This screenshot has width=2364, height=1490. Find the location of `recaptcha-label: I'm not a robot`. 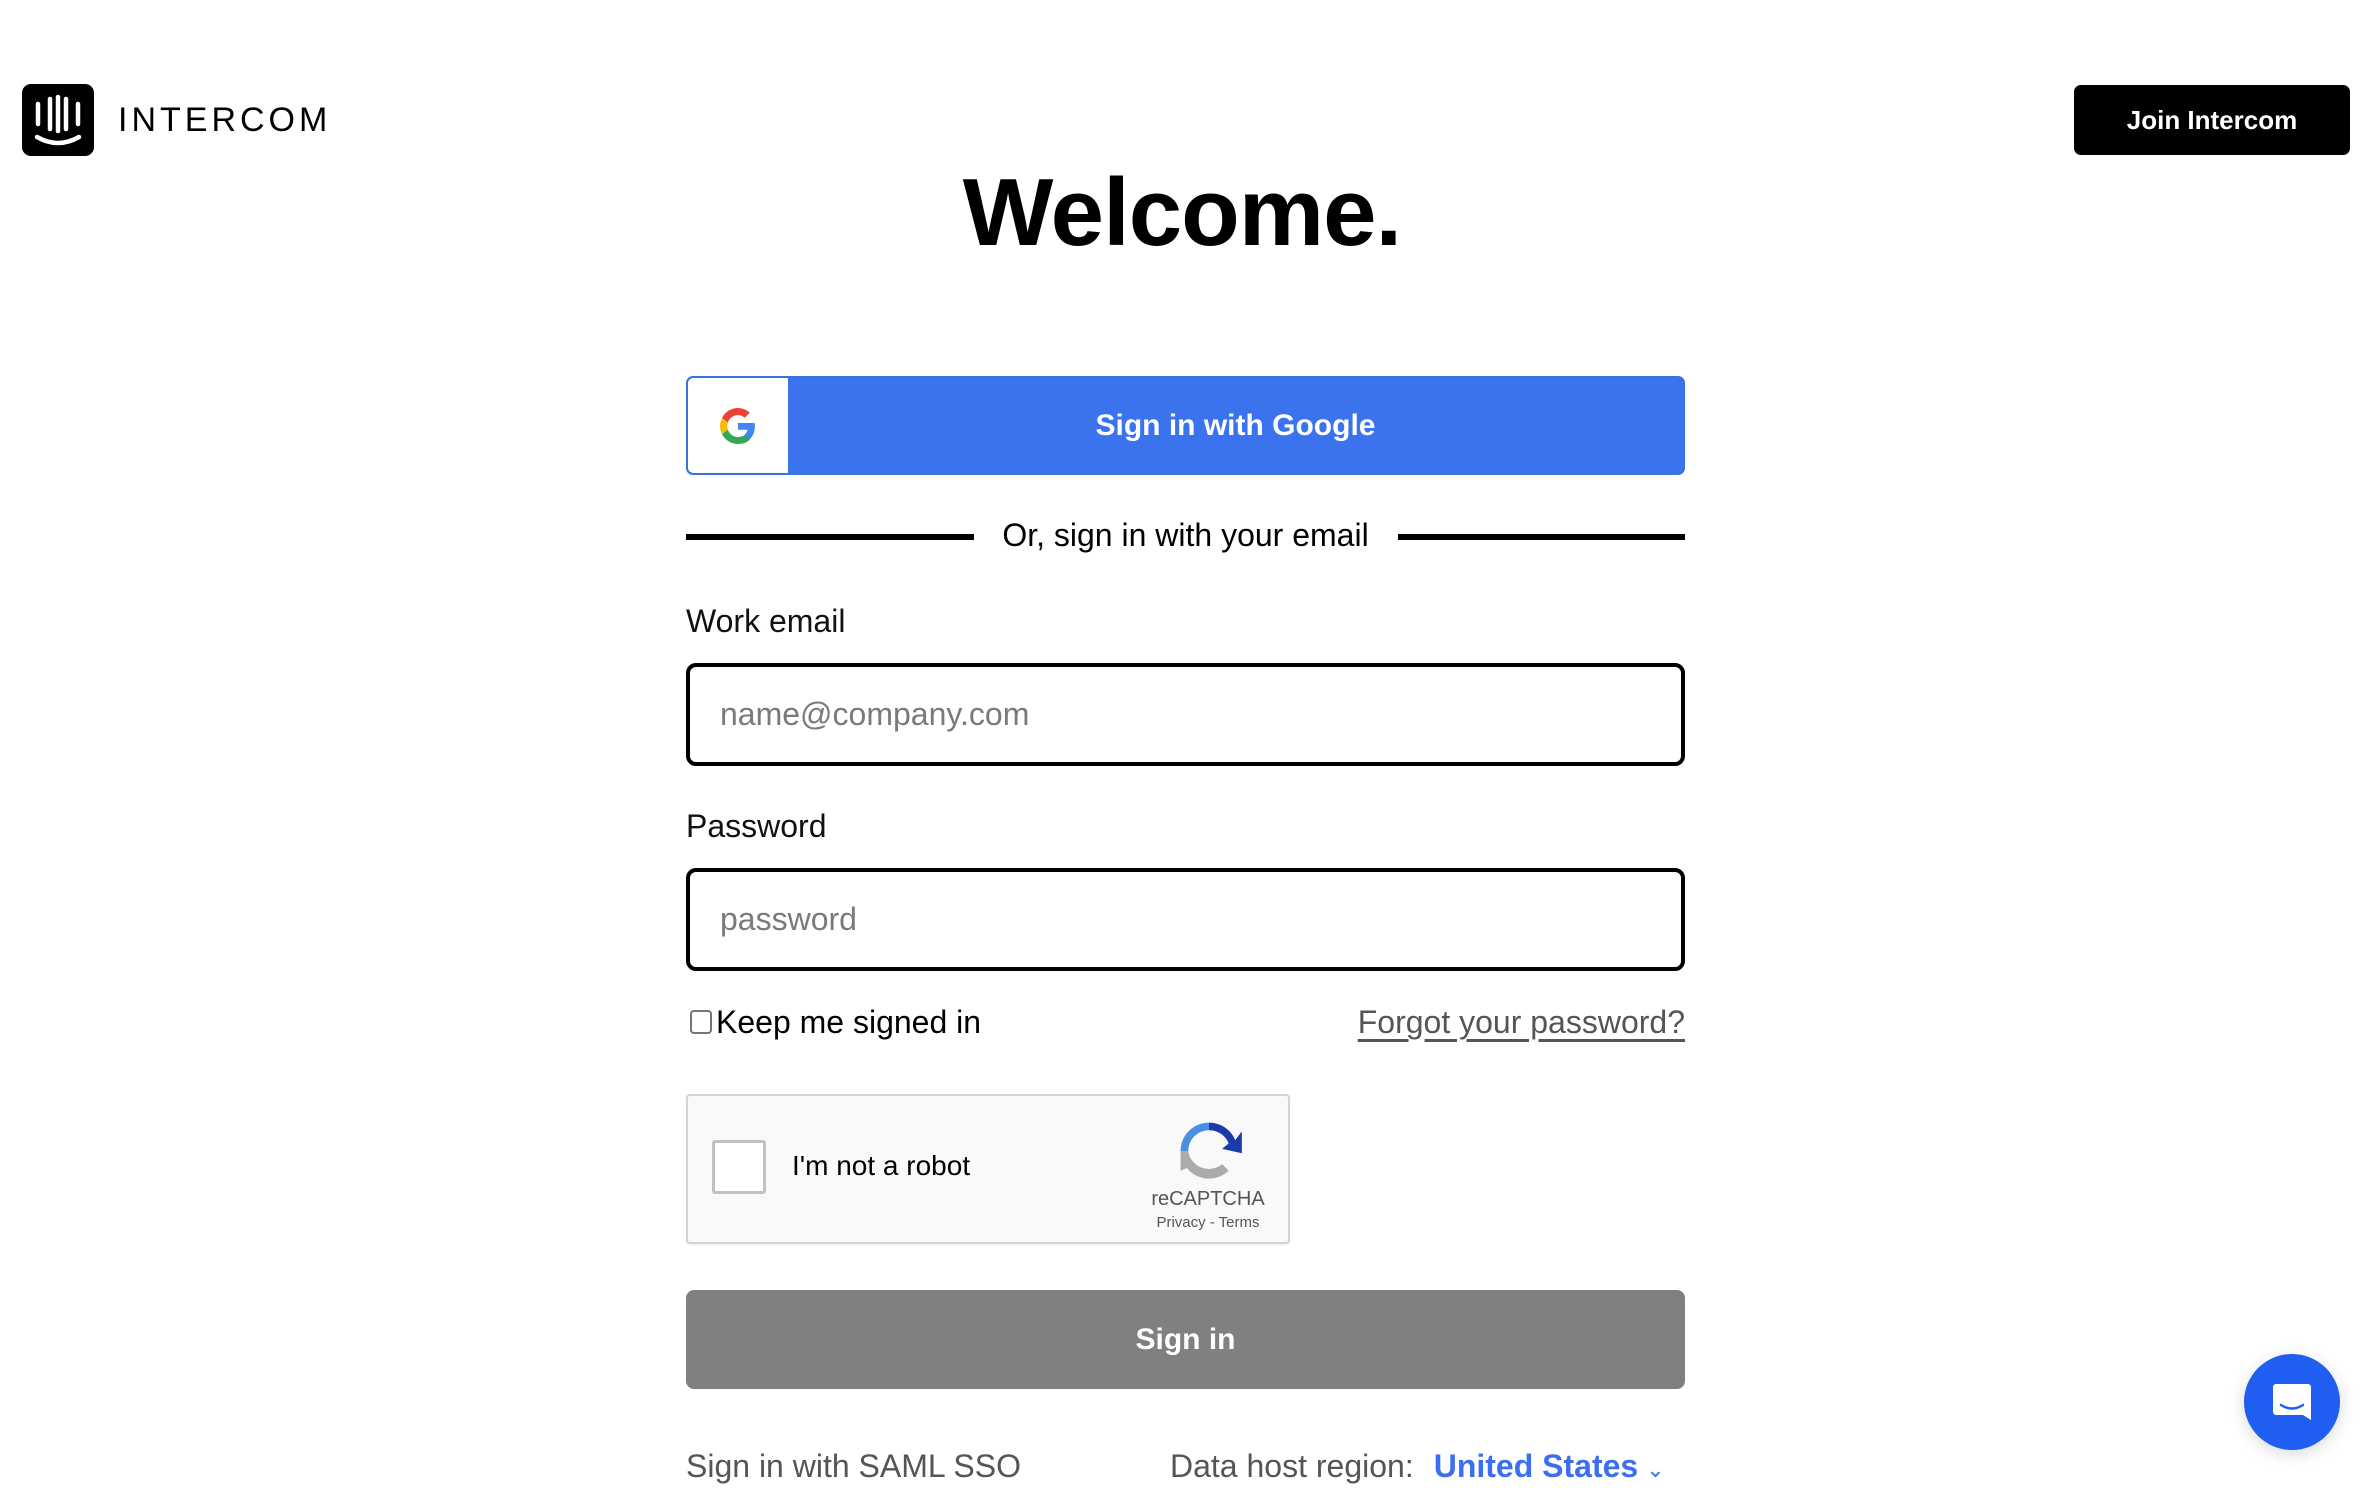

recaptcha-label: I'm not a robot is located at coordinates (881, 1165).